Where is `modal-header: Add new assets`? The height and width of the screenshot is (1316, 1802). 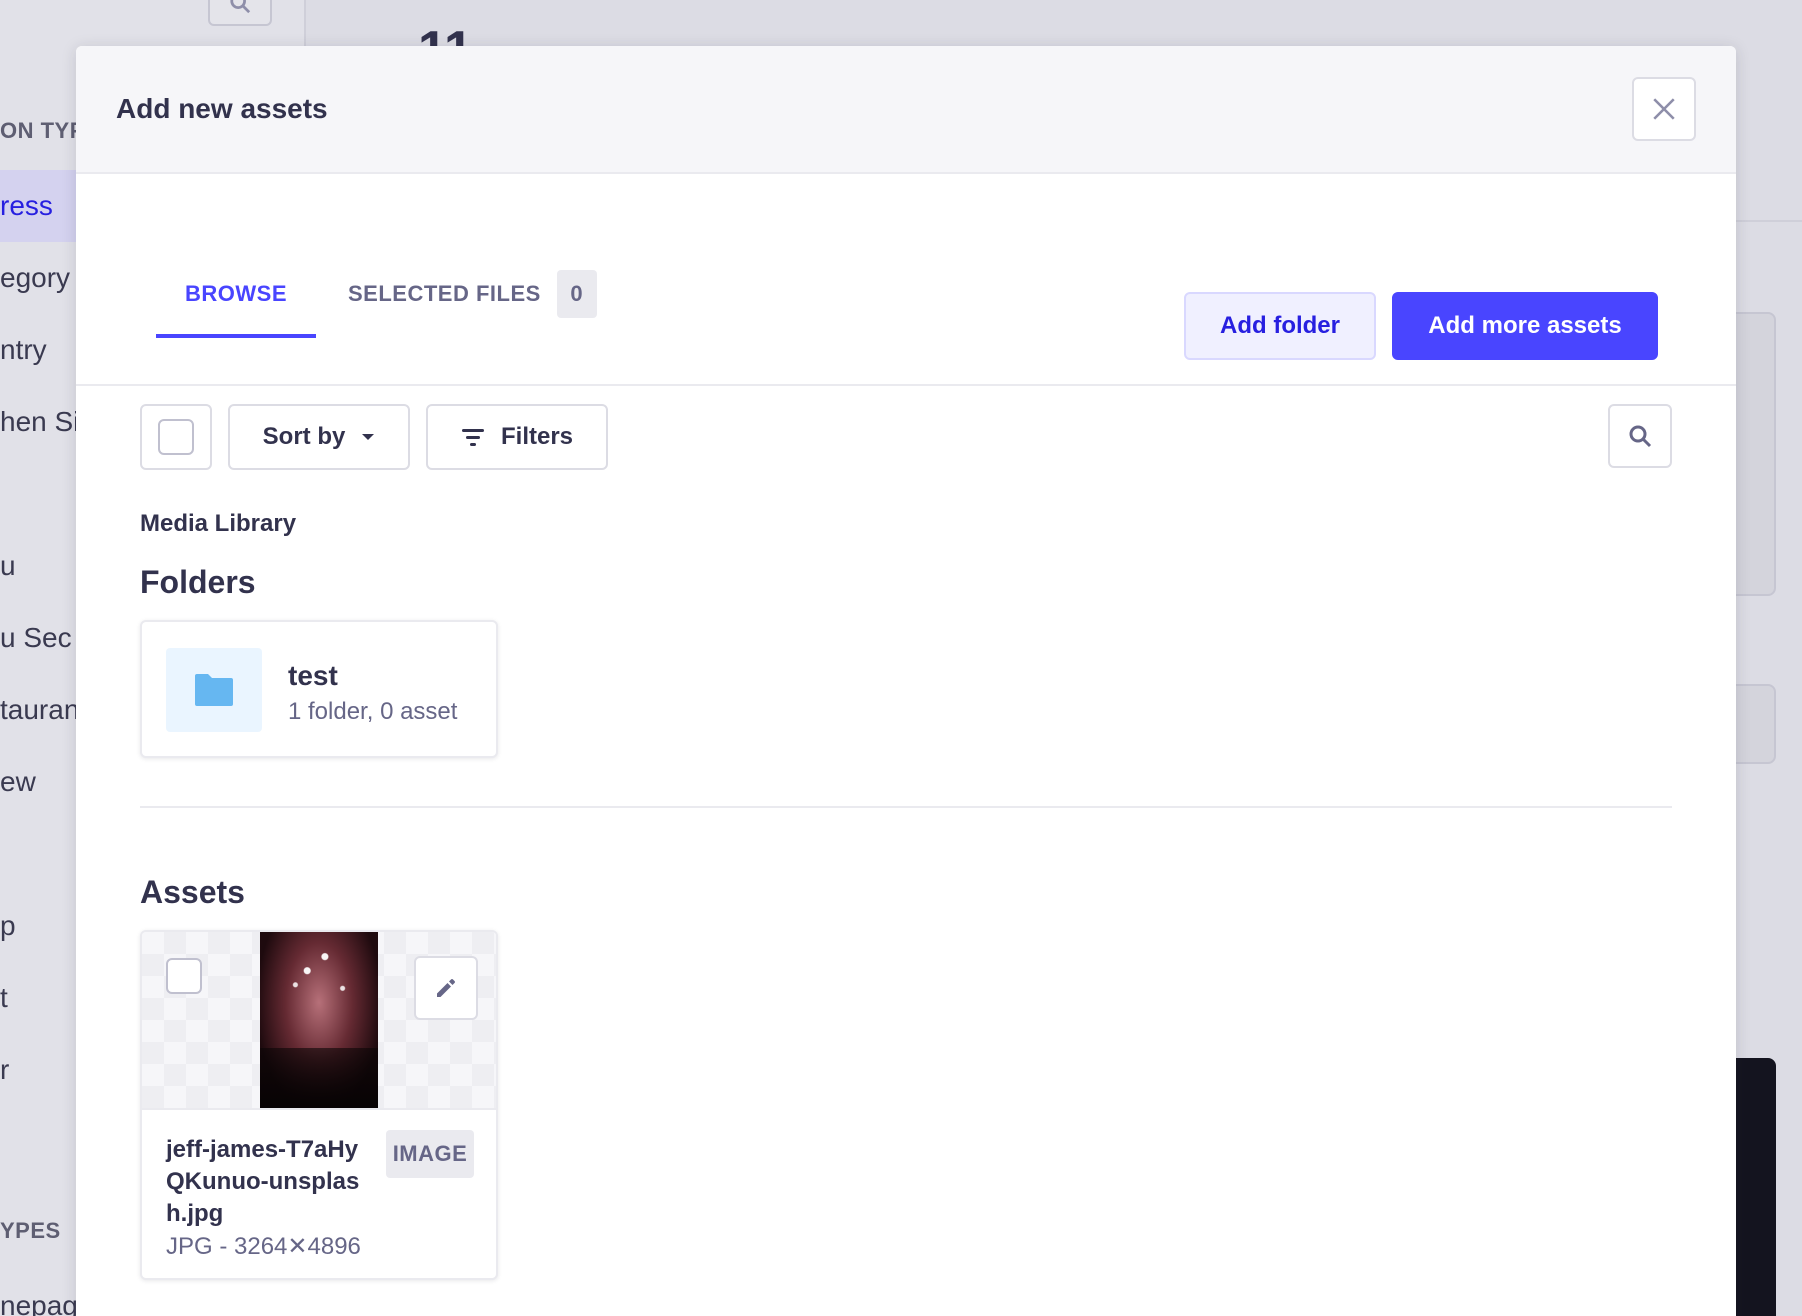
modal-header: Add new assets is located at coordinates (906, 110).